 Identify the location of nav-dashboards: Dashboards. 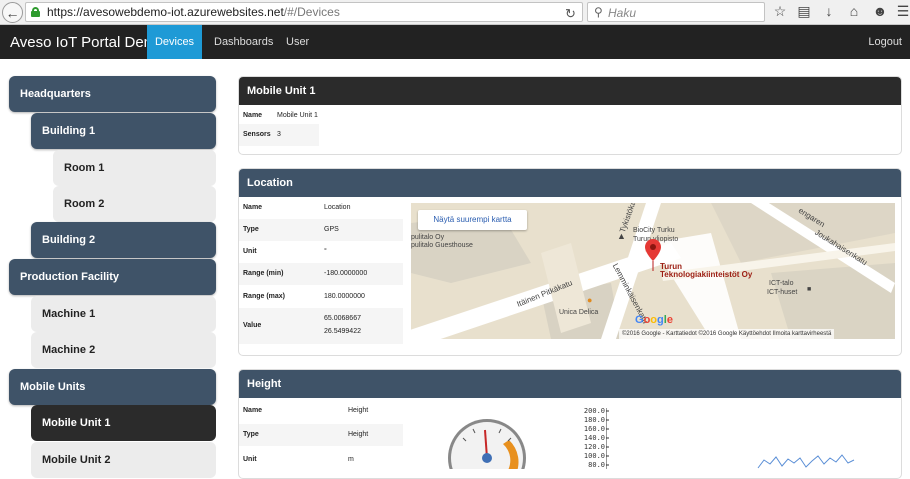
(243, 42).